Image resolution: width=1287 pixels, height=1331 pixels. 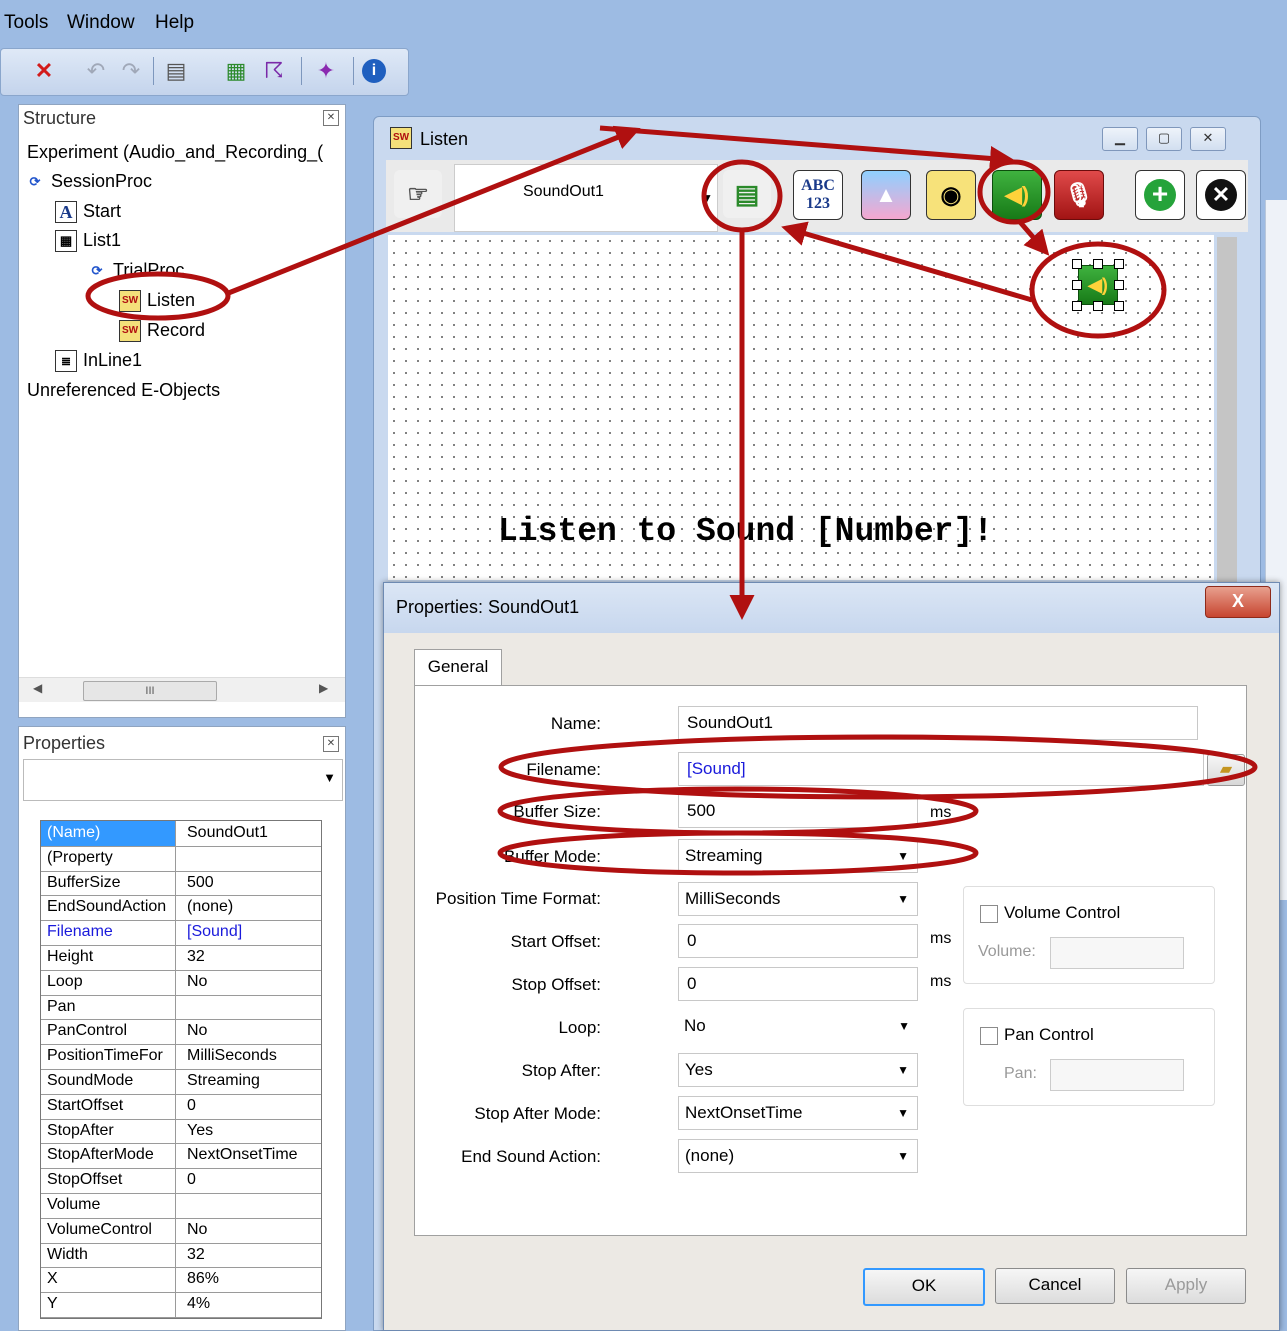 What do you see at coordinates (938, 723) in the screenshot?
I see `name-field: SoundOut1` at bounding box center [938, 723].